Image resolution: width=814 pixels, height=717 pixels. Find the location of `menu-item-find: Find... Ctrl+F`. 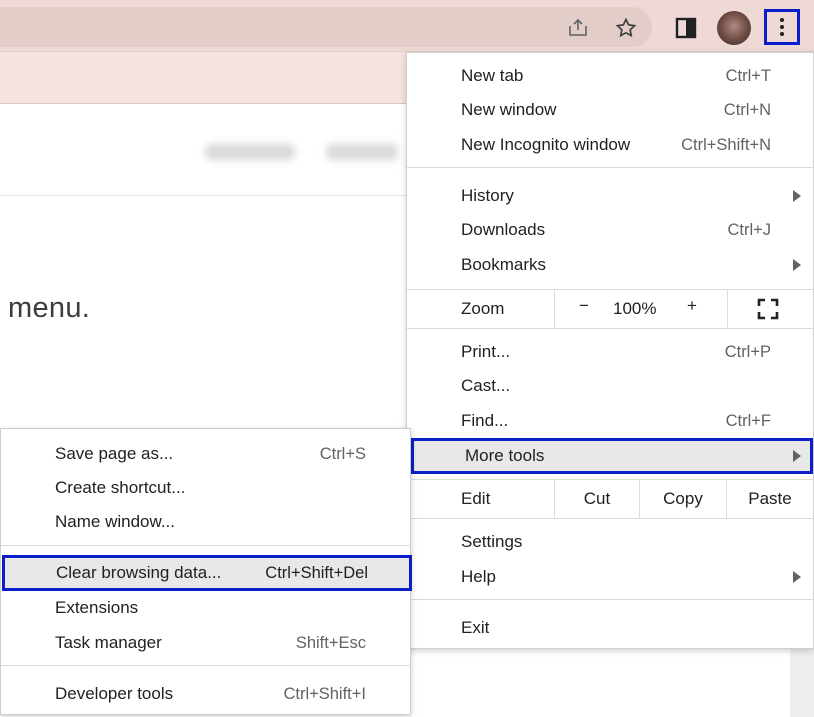

menu-item-find: Find... Ctrl+F is located at coordinates (610, 421).